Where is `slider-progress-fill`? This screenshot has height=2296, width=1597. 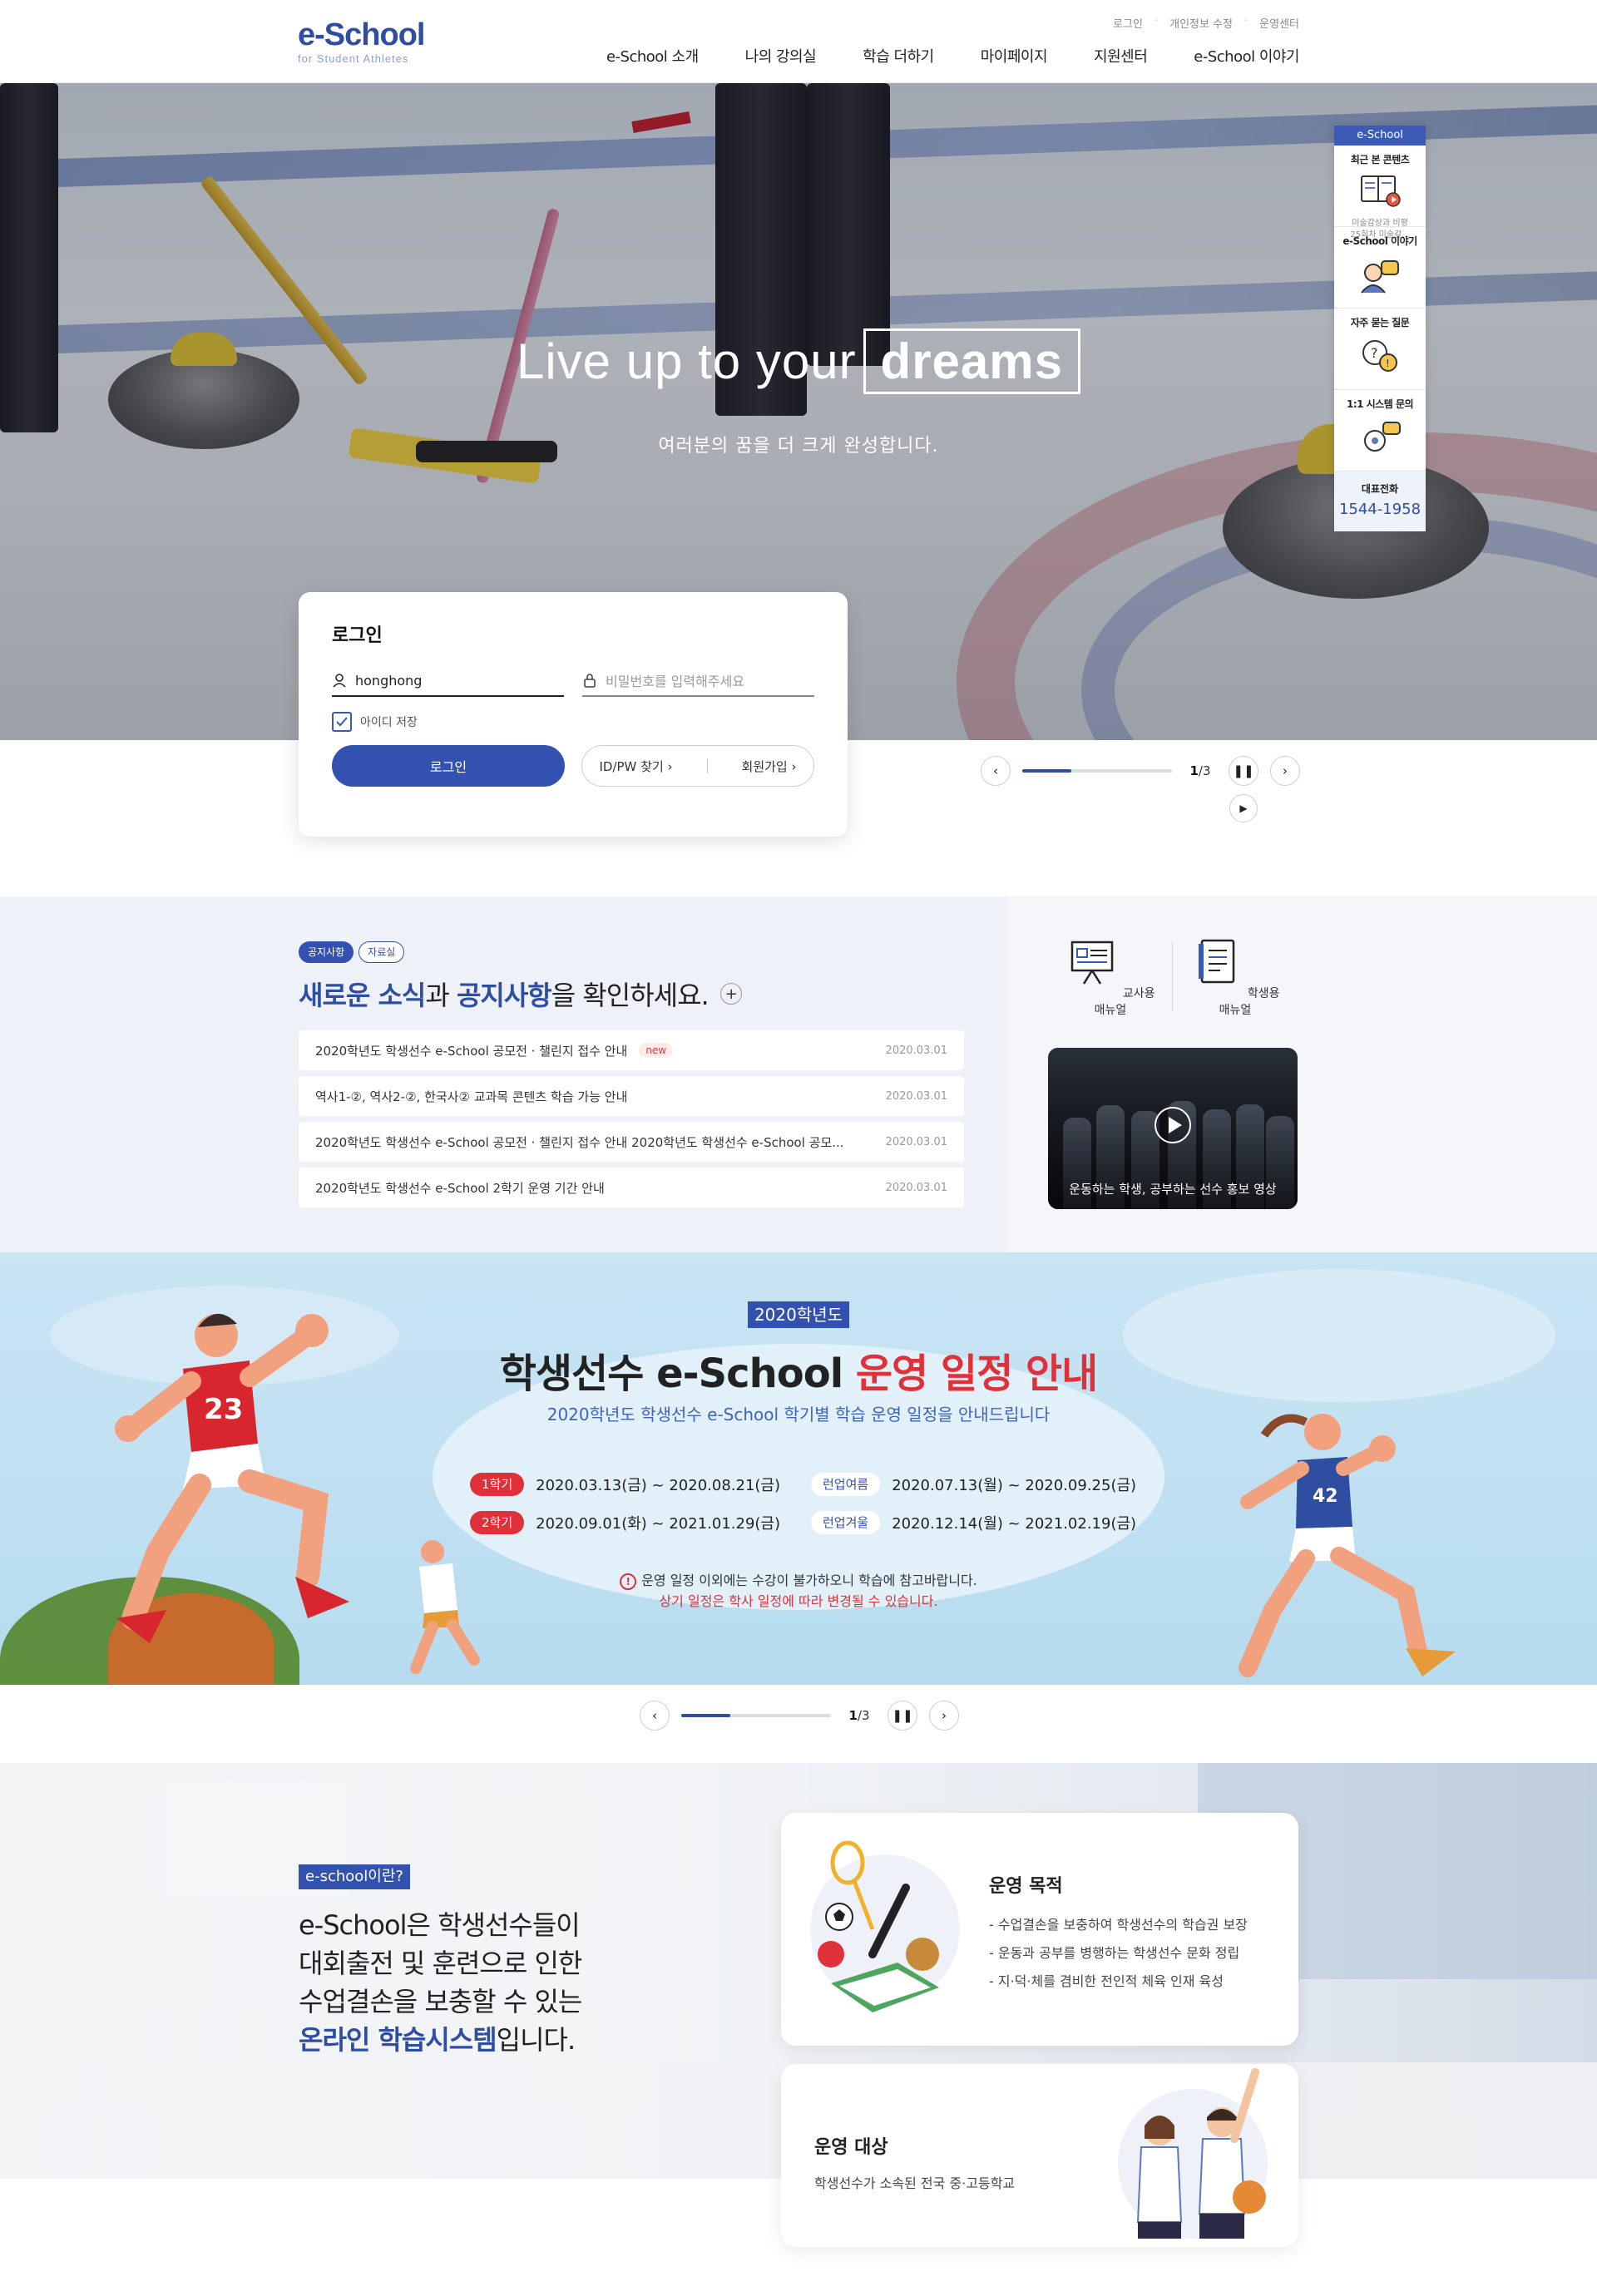 slider-progress-fill is located at coordinates (1047, 771).